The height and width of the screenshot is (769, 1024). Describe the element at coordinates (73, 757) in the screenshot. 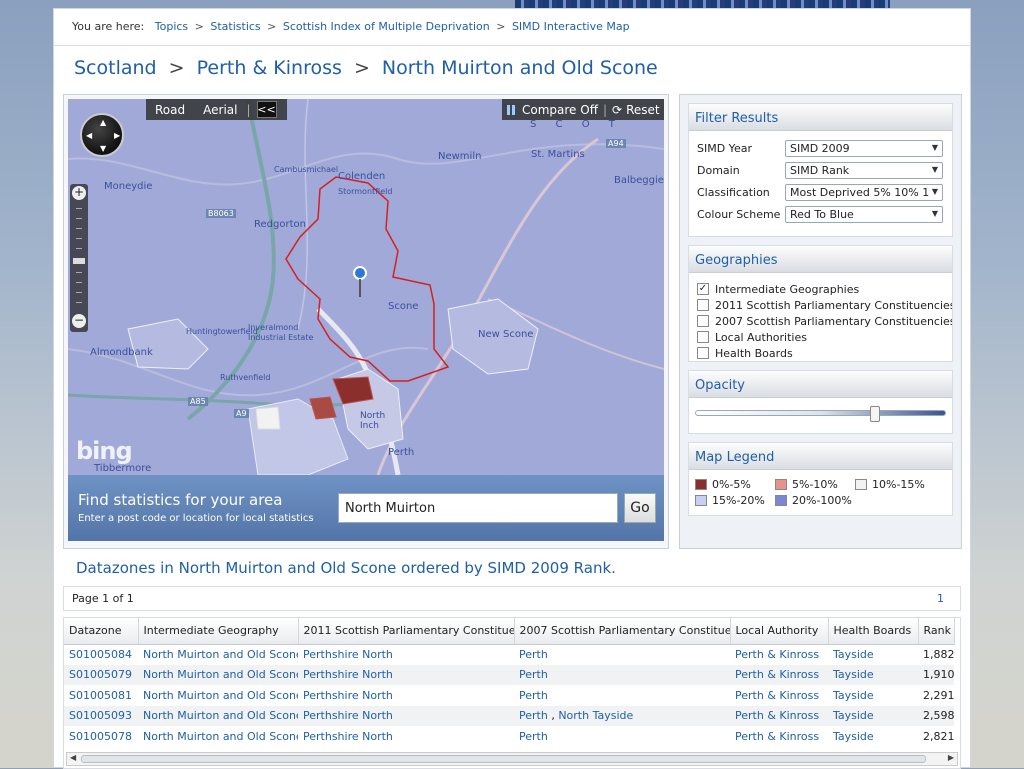

I see `scroll-left-icon: ◀` at that location.